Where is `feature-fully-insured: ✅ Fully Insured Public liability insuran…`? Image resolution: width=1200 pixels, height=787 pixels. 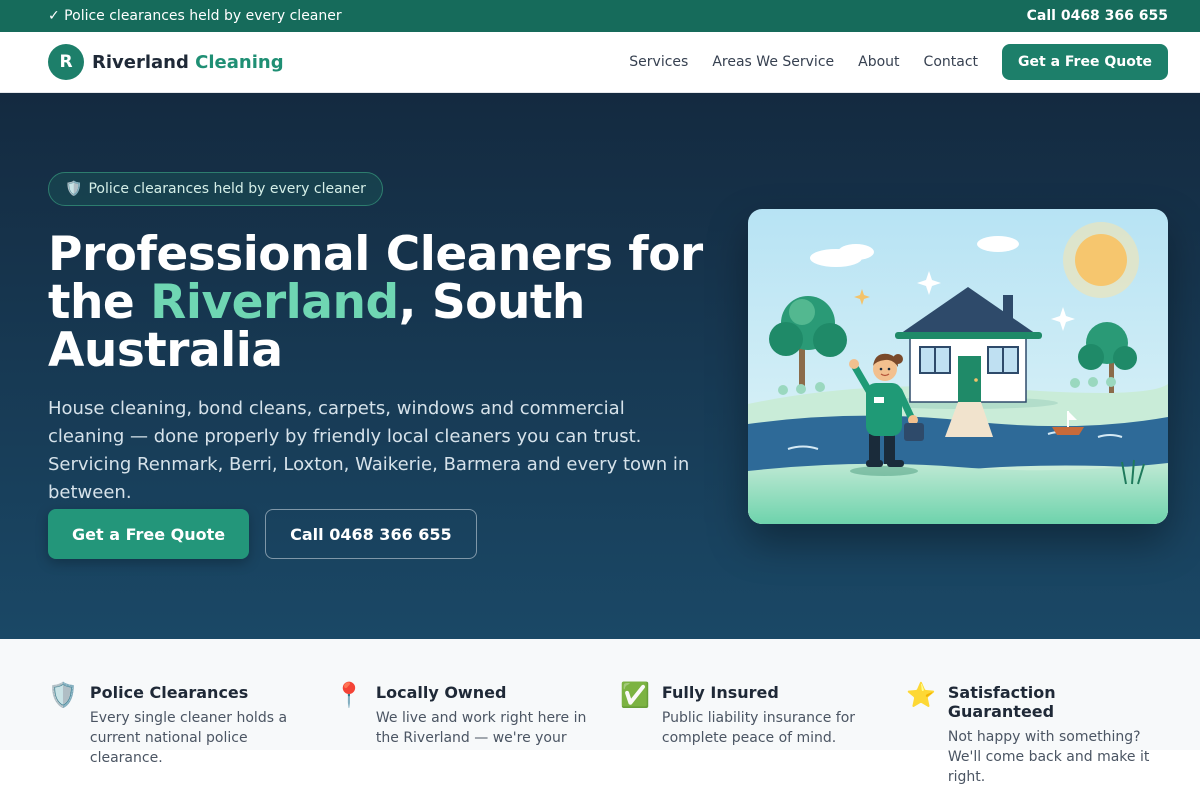 feature-fully-insured: ✅ Fully Insured Public liability insuran… is located at coordinates (750, 714).